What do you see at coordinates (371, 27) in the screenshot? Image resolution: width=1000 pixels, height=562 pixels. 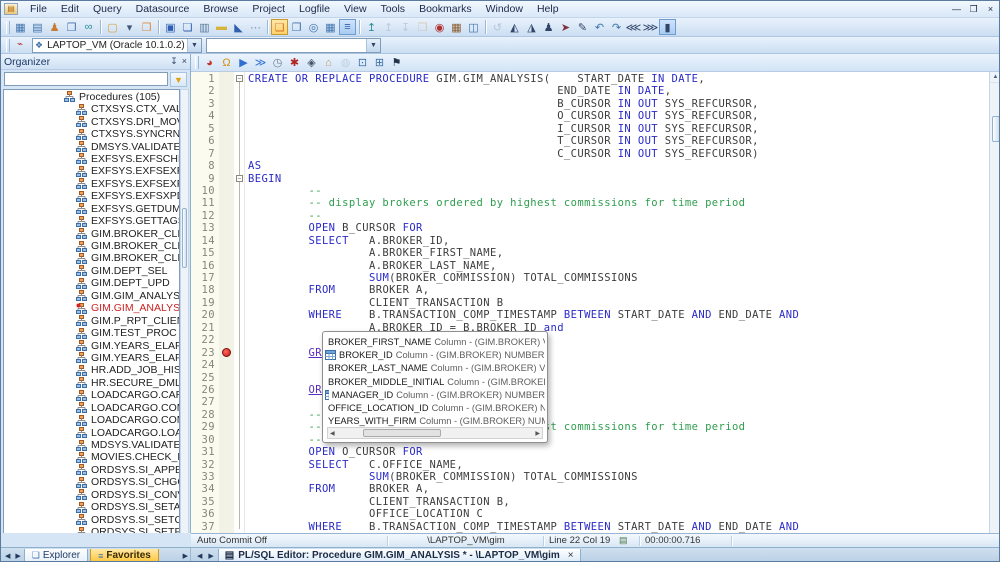 I see `check-in-icon: ↥` at bounding box center [371, 27].